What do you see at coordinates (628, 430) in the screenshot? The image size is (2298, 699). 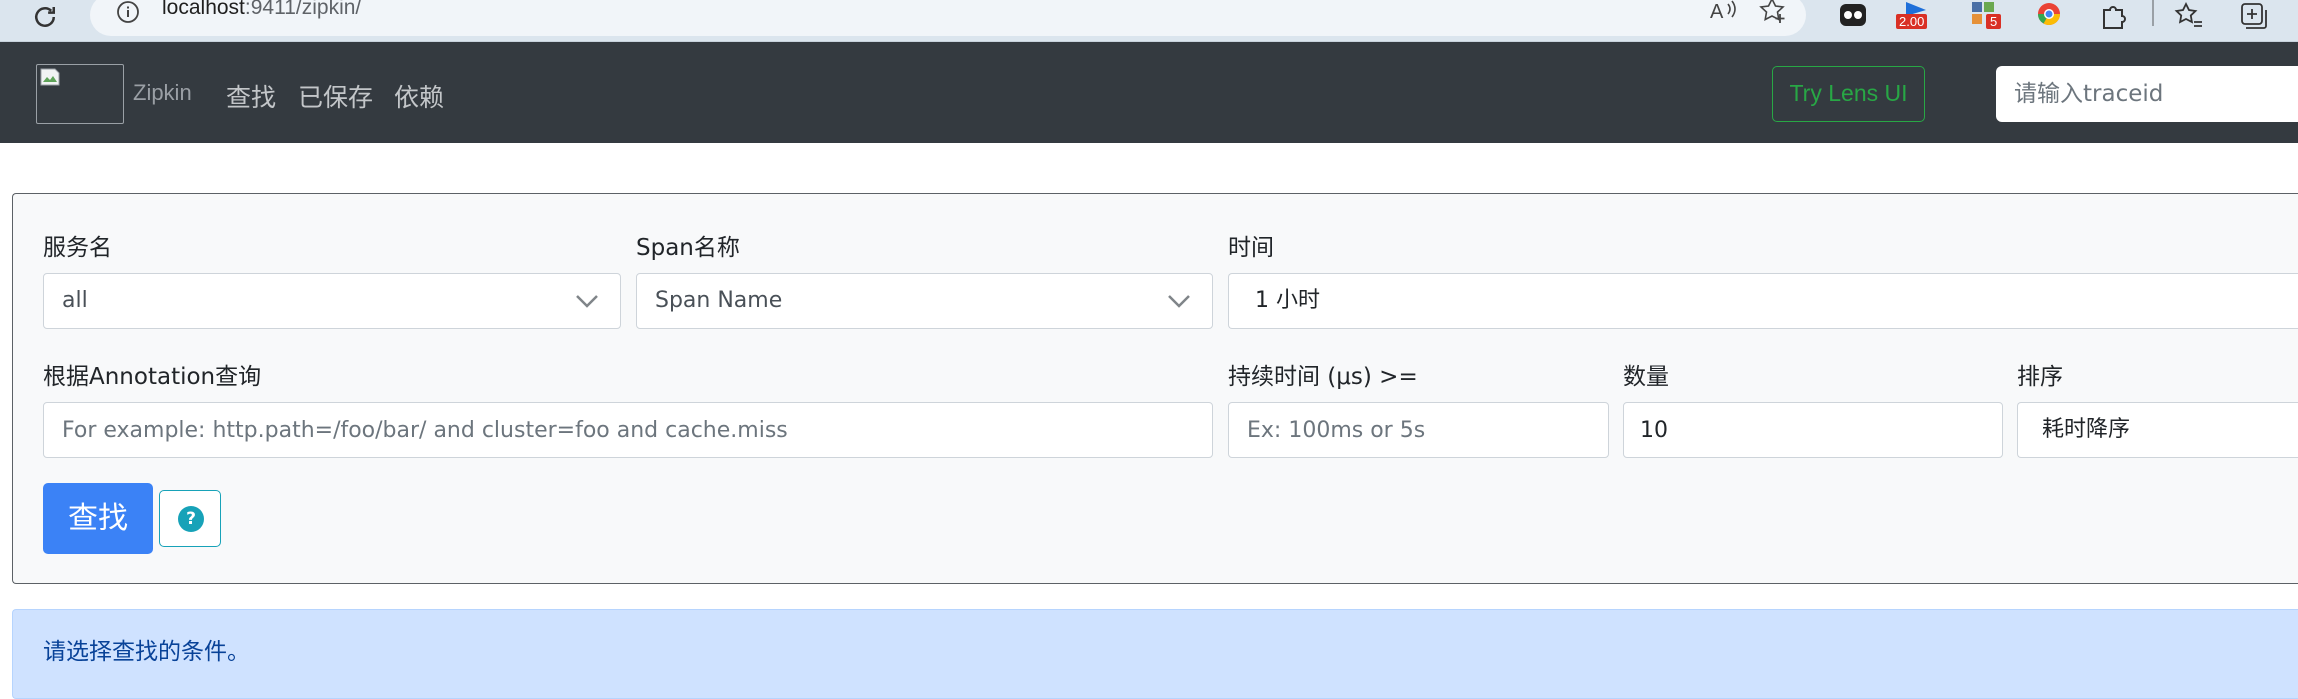 I see `annotation-query-input` at bounding box center [628, 430].